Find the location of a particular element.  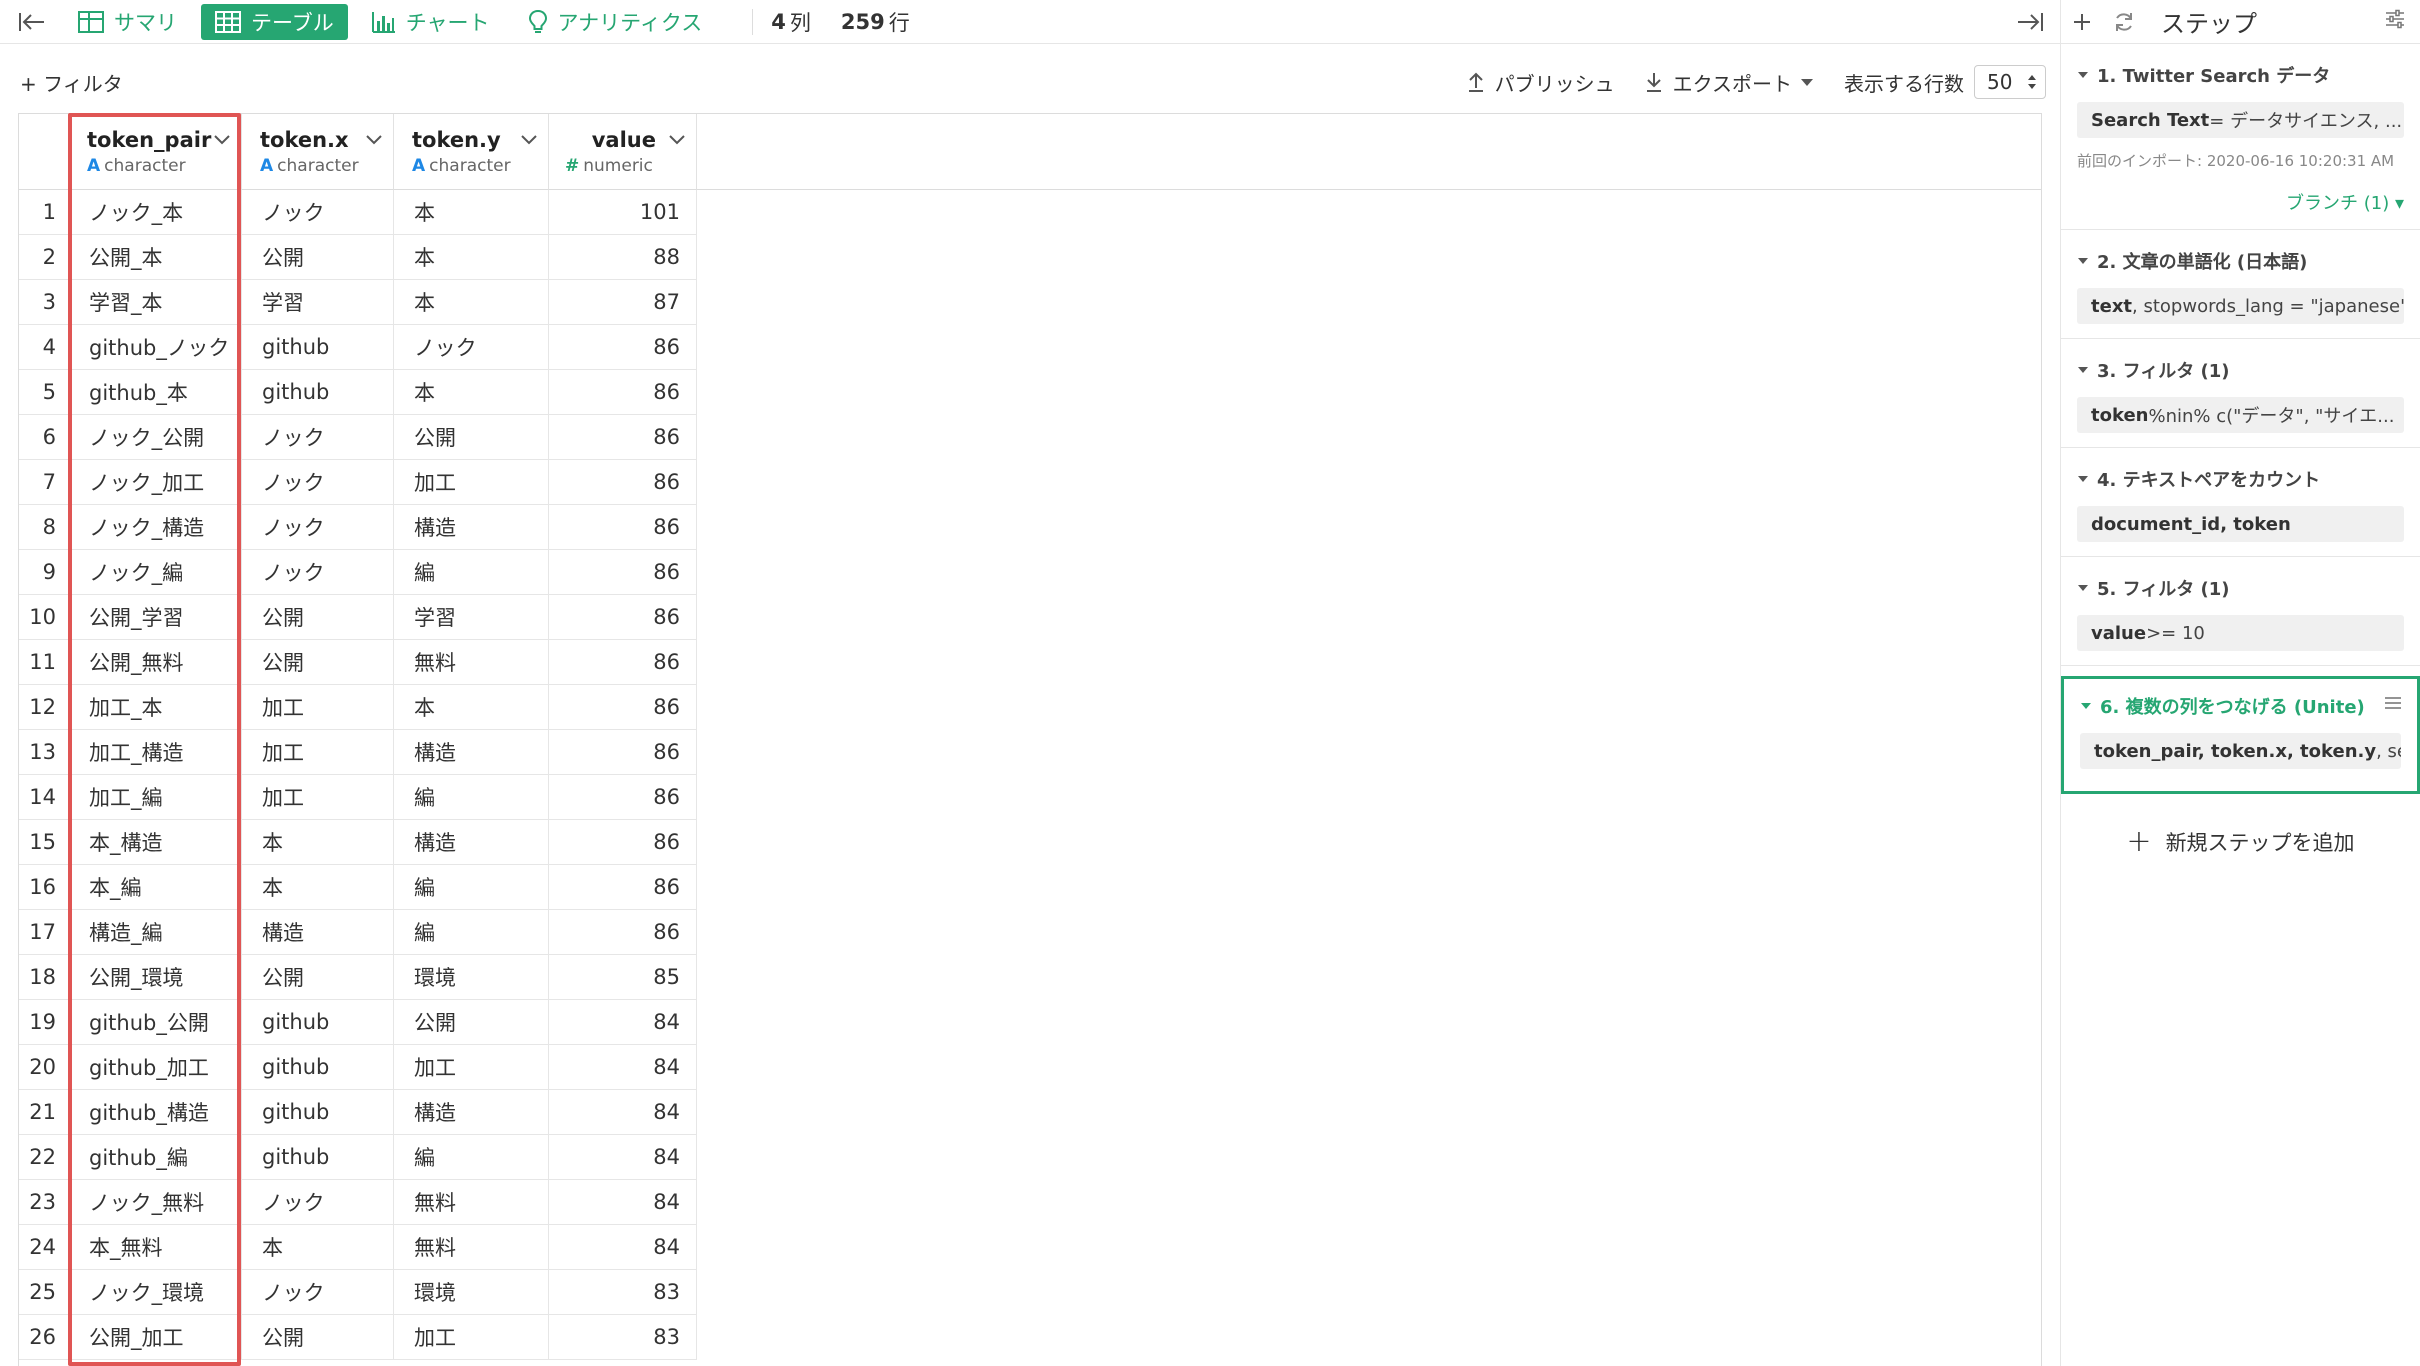

column-header-token-y: token.y Acharacter is located at coordinates (471, 152).